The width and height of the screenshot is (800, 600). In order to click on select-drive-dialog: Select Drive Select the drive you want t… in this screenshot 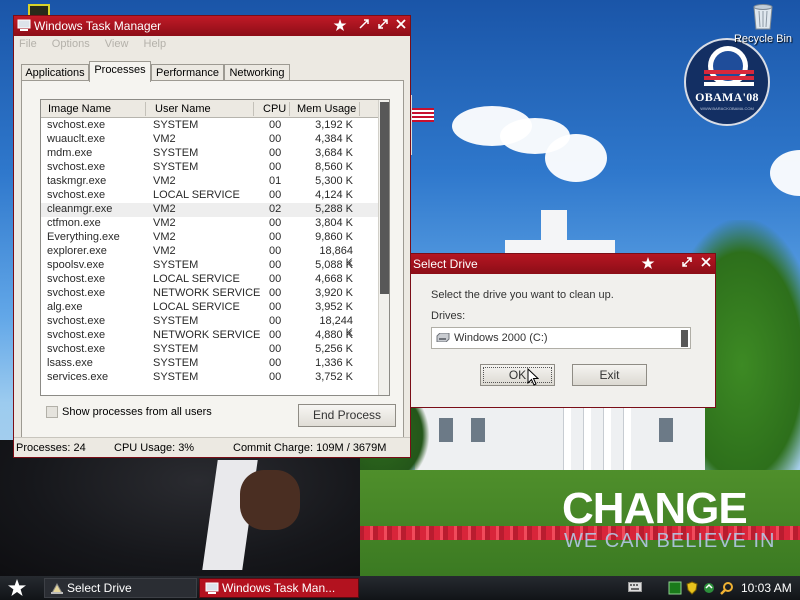, I will do `click(563, 330)`.